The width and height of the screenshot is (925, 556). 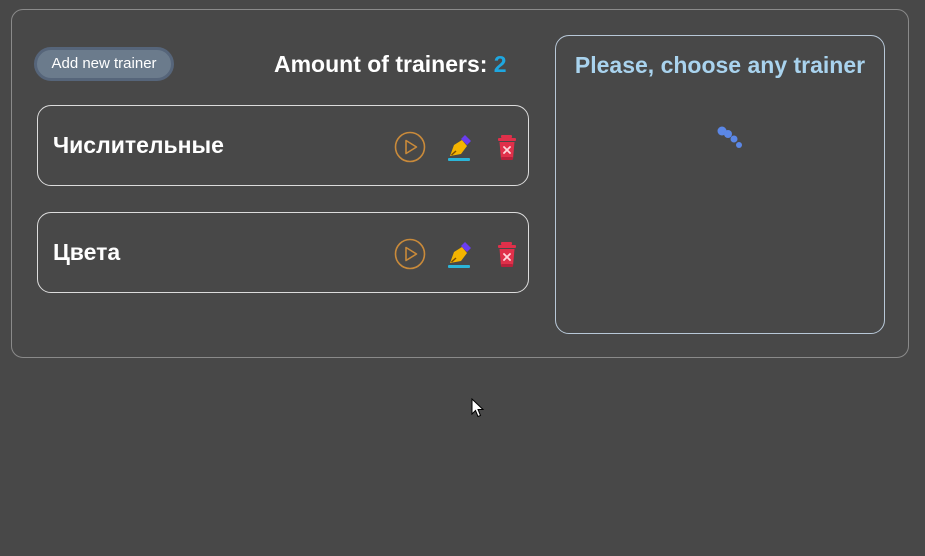 What do you see at coordinates (478, 407) in the screenshot?
I see `mouse-cursor-icon` at bounding box center [478, 407].